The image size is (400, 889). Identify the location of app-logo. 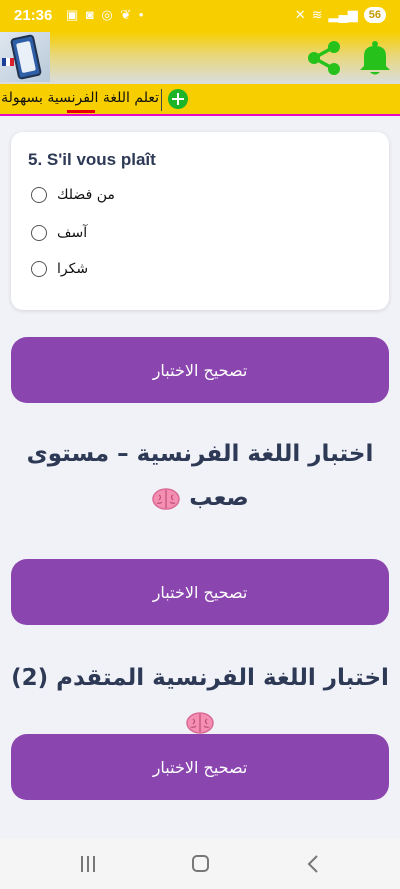
(25, 57).